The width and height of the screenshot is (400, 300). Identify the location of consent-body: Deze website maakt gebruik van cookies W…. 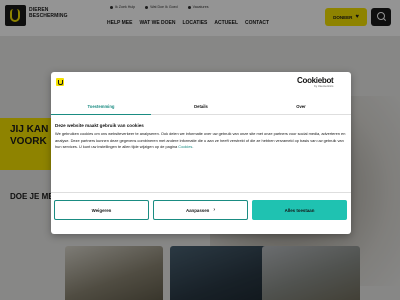
(201, 137).